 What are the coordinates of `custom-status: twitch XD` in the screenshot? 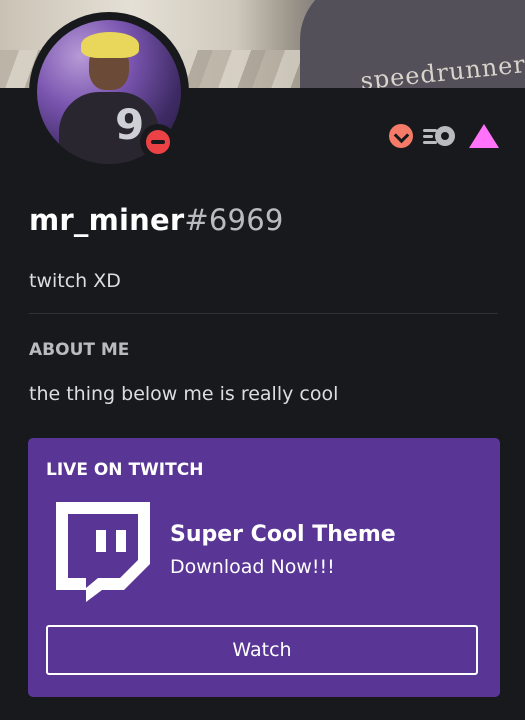 It's located at (75, 281).